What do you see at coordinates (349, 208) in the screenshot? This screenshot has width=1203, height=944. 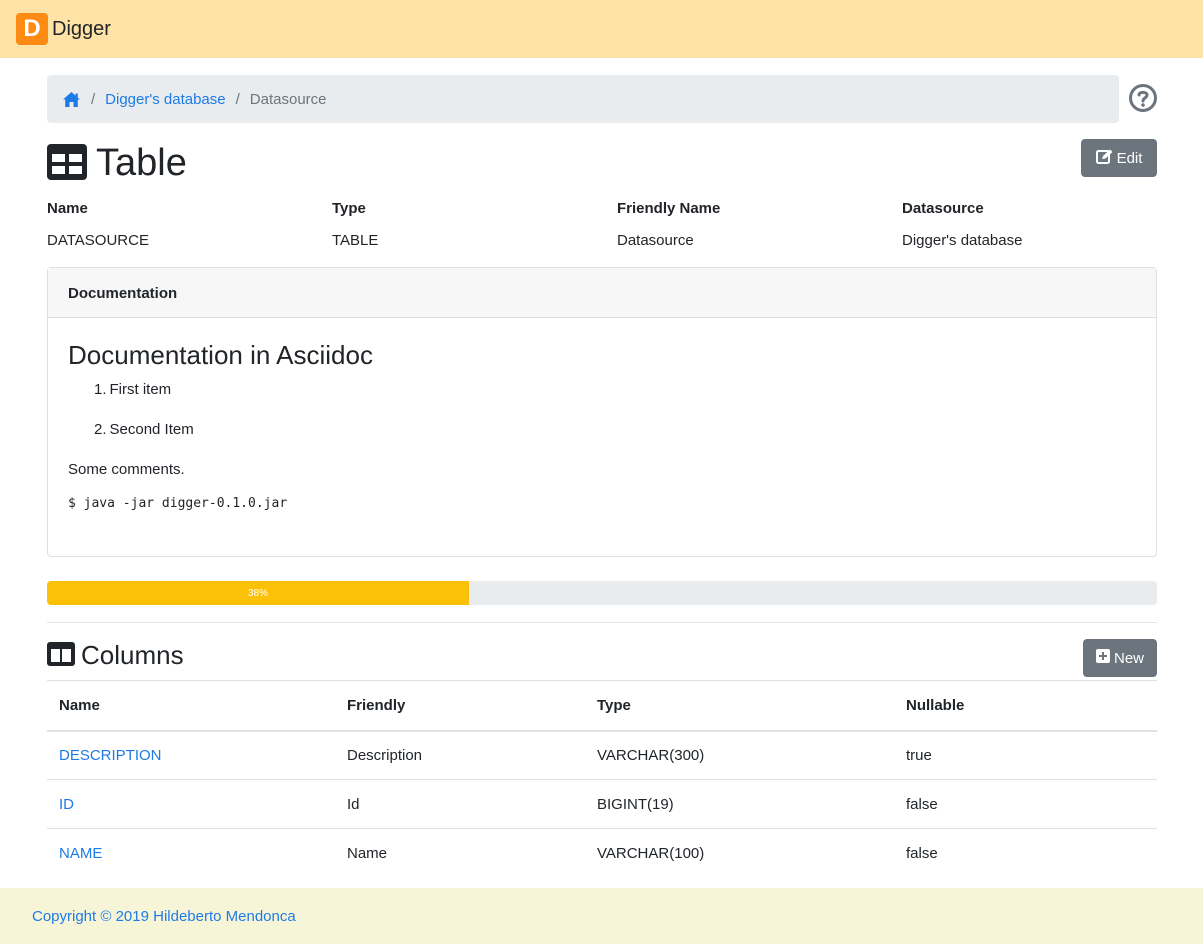 I see `property-label: Type` at bounding box center [349, 208].